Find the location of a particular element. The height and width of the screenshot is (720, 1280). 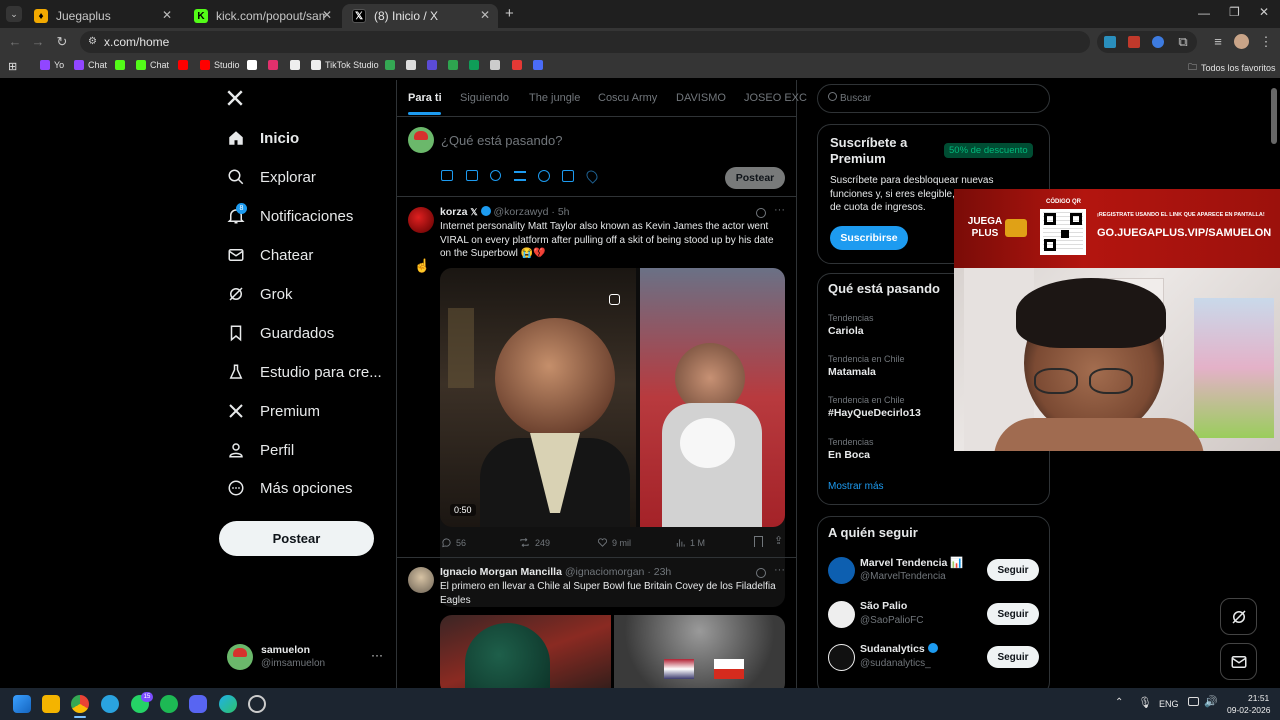

like-button: 9 mil is located at coordinates (614, 542).